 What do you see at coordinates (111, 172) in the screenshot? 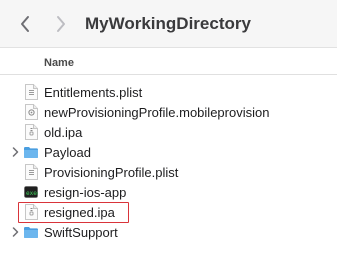
I see `file-name: ProvisioningProfile.plist` at bounding box center [111, 172].